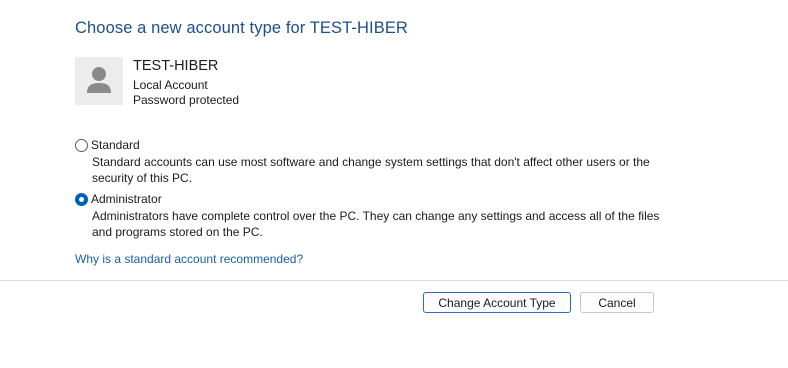  Describe the element at coordinates (126, 199) in the screenshot. I see `radio-administrator-label: Administrator` at that location.